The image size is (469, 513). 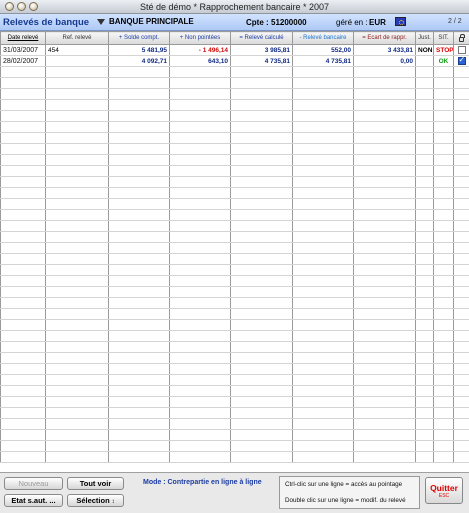 What do you see at coordinates (200, 38) in the screenshot?
I see `col-header-non-pointees: + Non pointées` at bounding box center [200, 38].